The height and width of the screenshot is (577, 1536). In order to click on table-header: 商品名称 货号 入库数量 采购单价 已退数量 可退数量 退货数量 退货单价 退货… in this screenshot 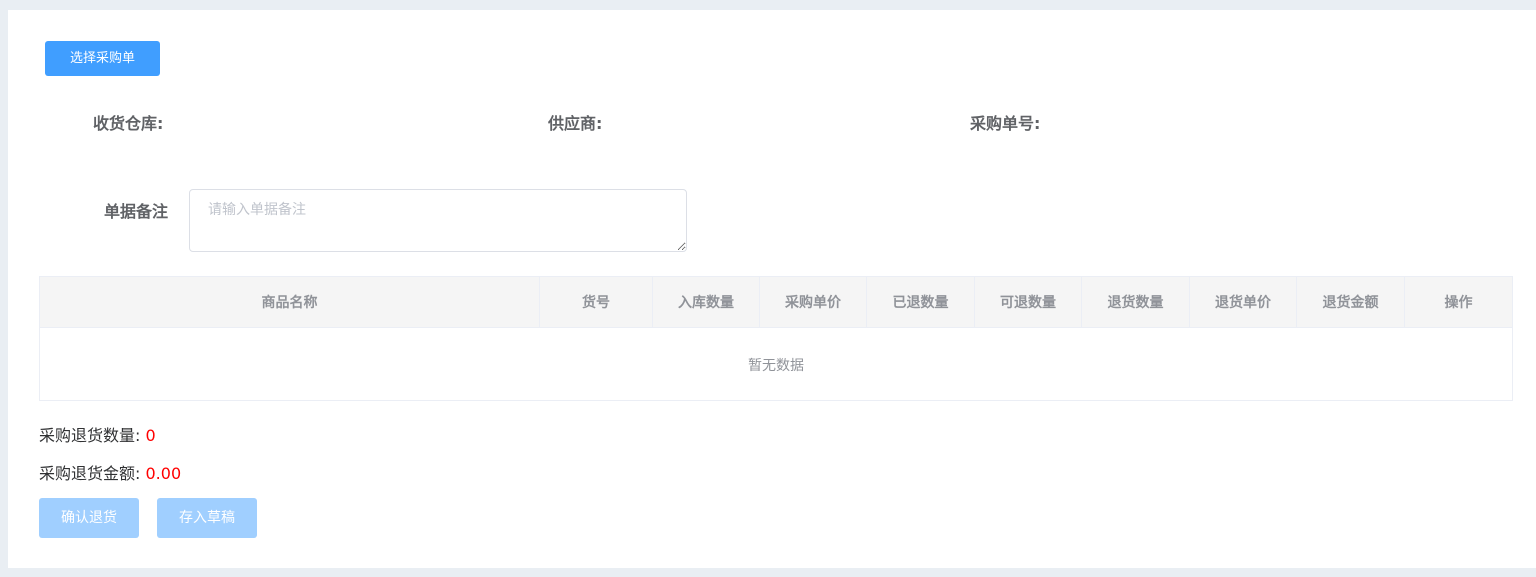, I will do `click(776, 302)`.